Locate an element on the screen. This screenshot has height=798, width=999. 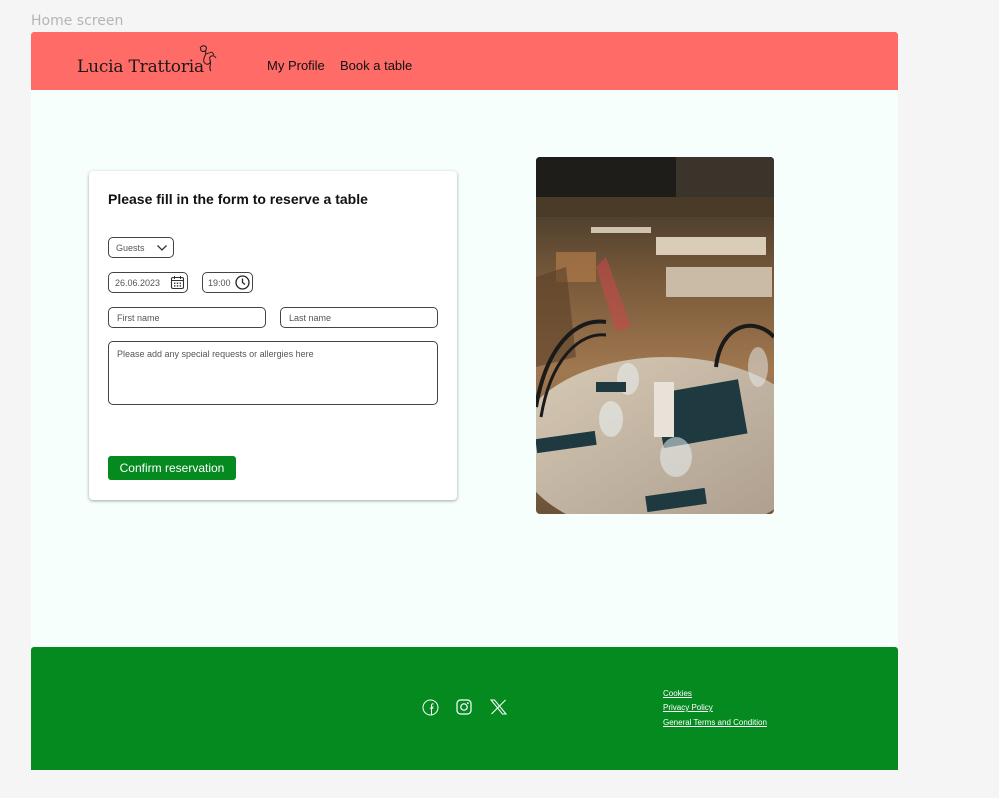
instagram-icon is located at coordinates (464, 707).